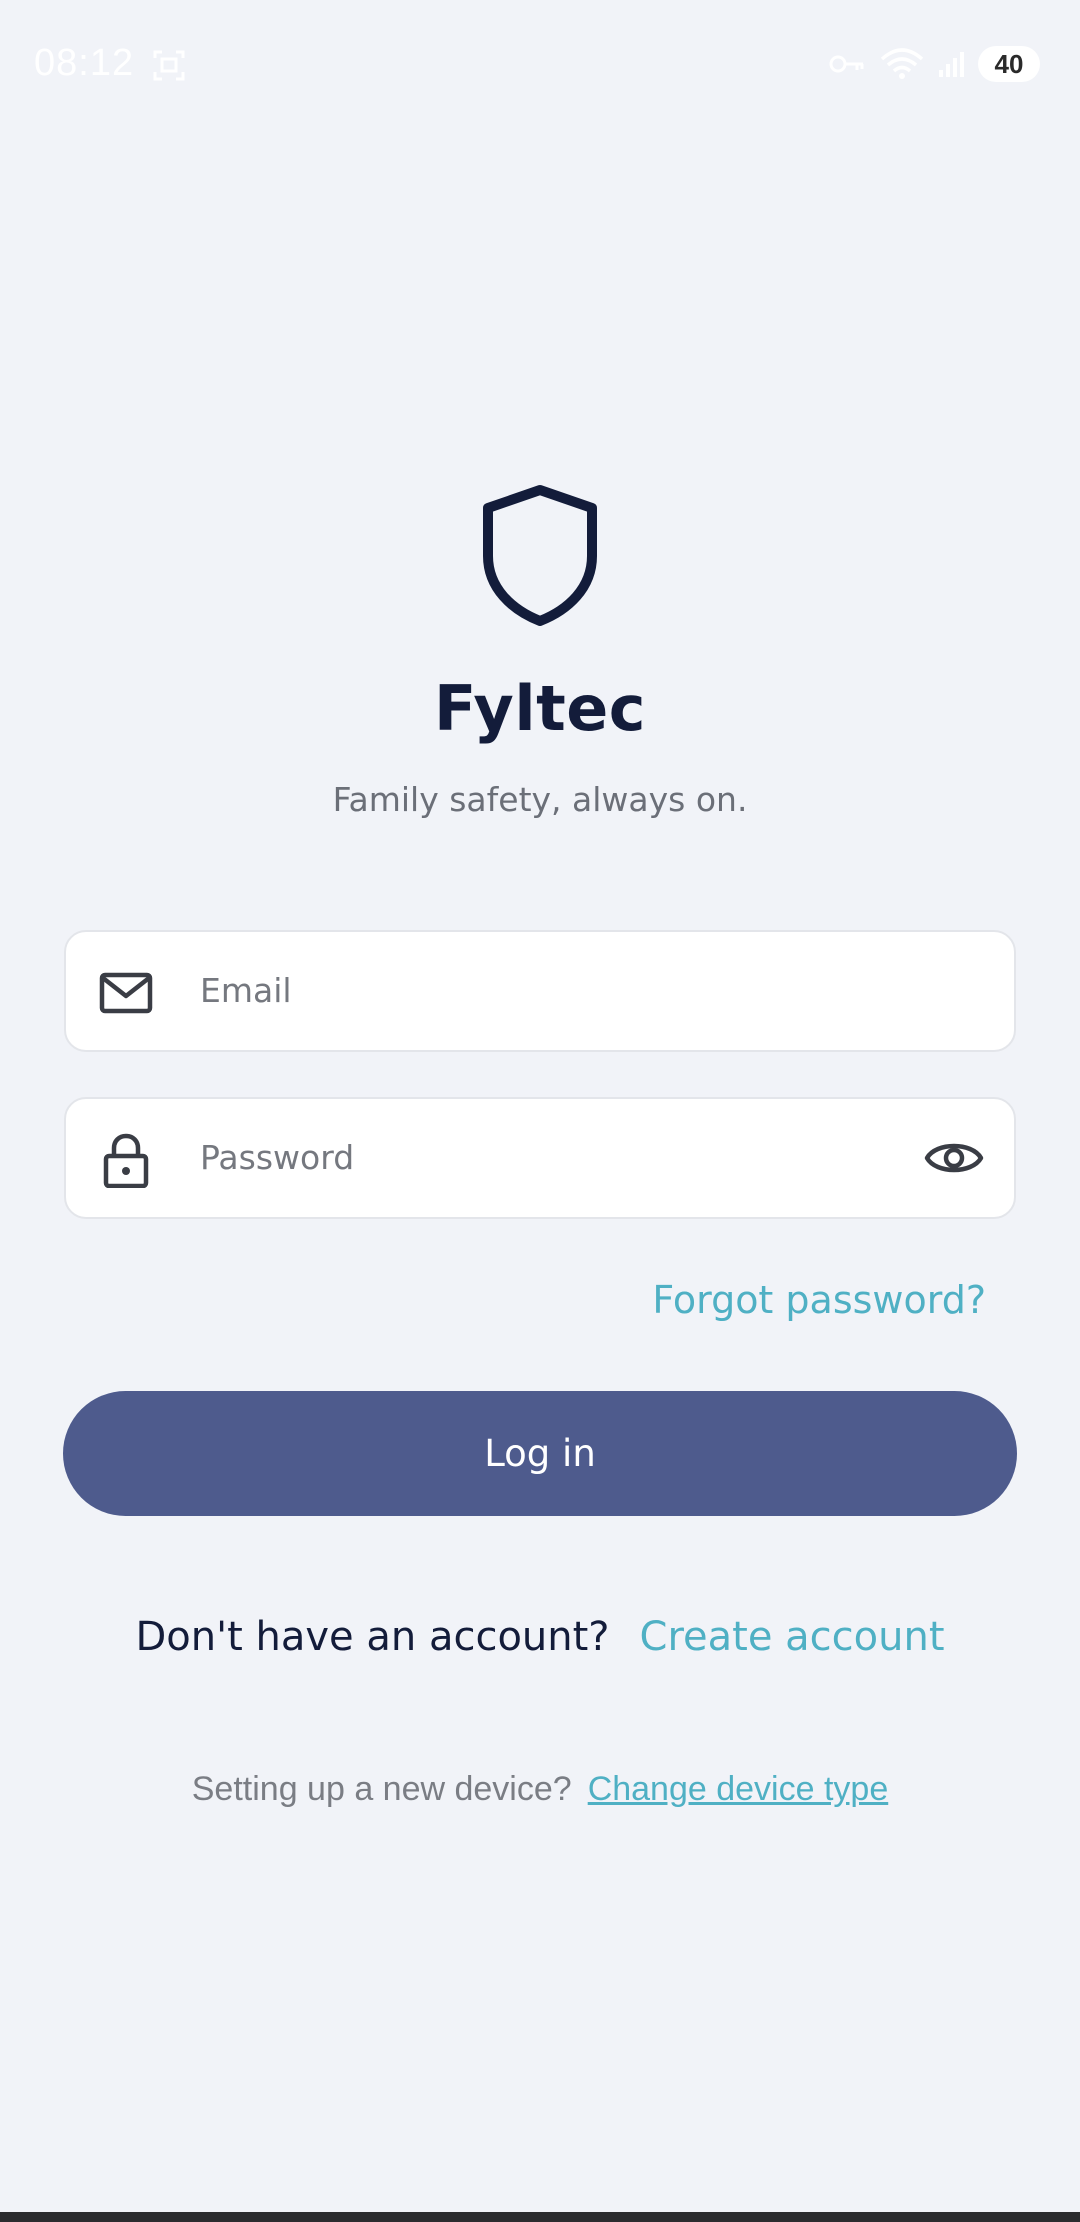 The height and width of the screenshot is (2222, 1080). I want to click on password-field: Password, so click(540, 1158).